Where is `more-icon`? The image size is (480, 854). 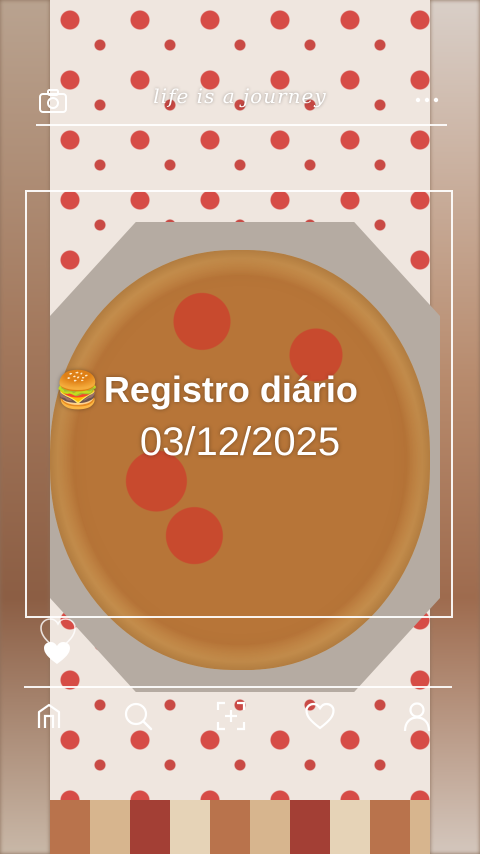
more-icon is located at coordinates (427, 100).